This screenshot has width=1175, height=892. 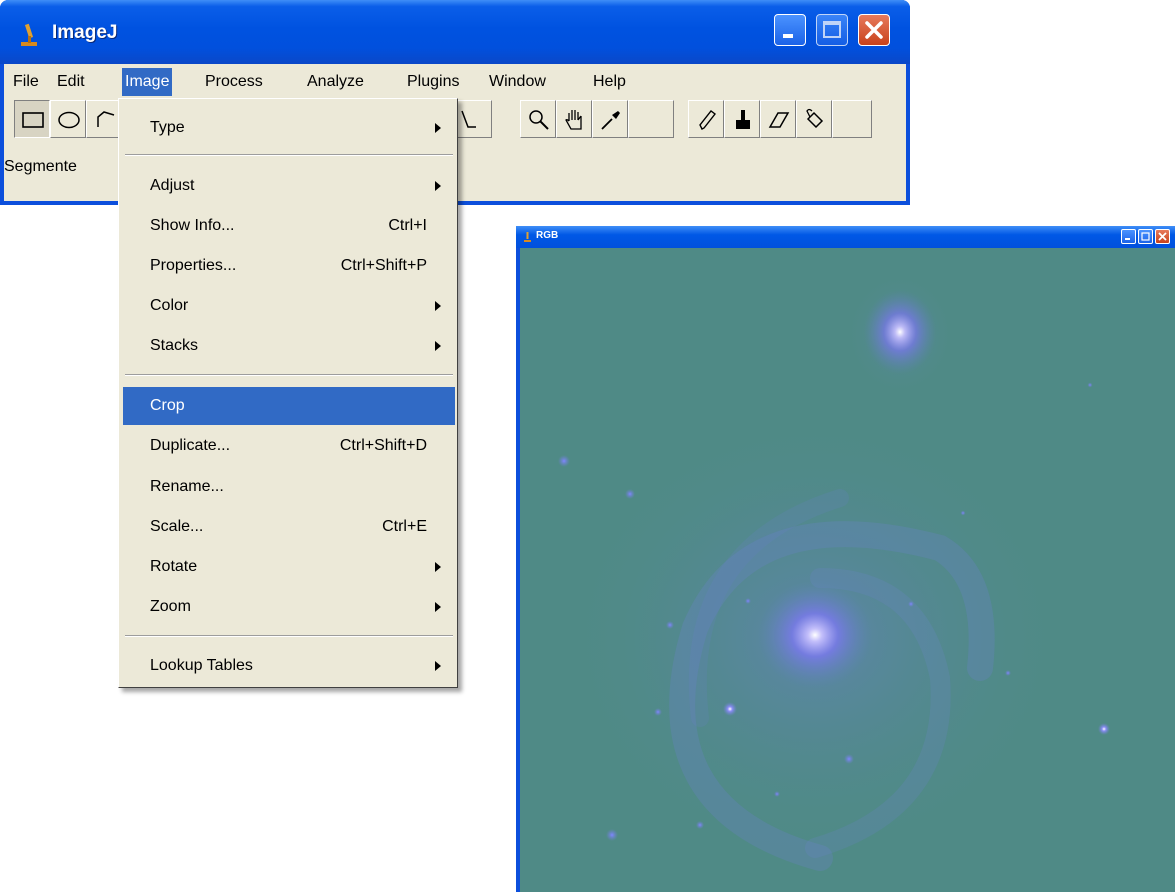 What do you see at coordinates (1128, 236) in the screenshot?
I see `rgb-minimize-button` at bounding box center [1128, 236].